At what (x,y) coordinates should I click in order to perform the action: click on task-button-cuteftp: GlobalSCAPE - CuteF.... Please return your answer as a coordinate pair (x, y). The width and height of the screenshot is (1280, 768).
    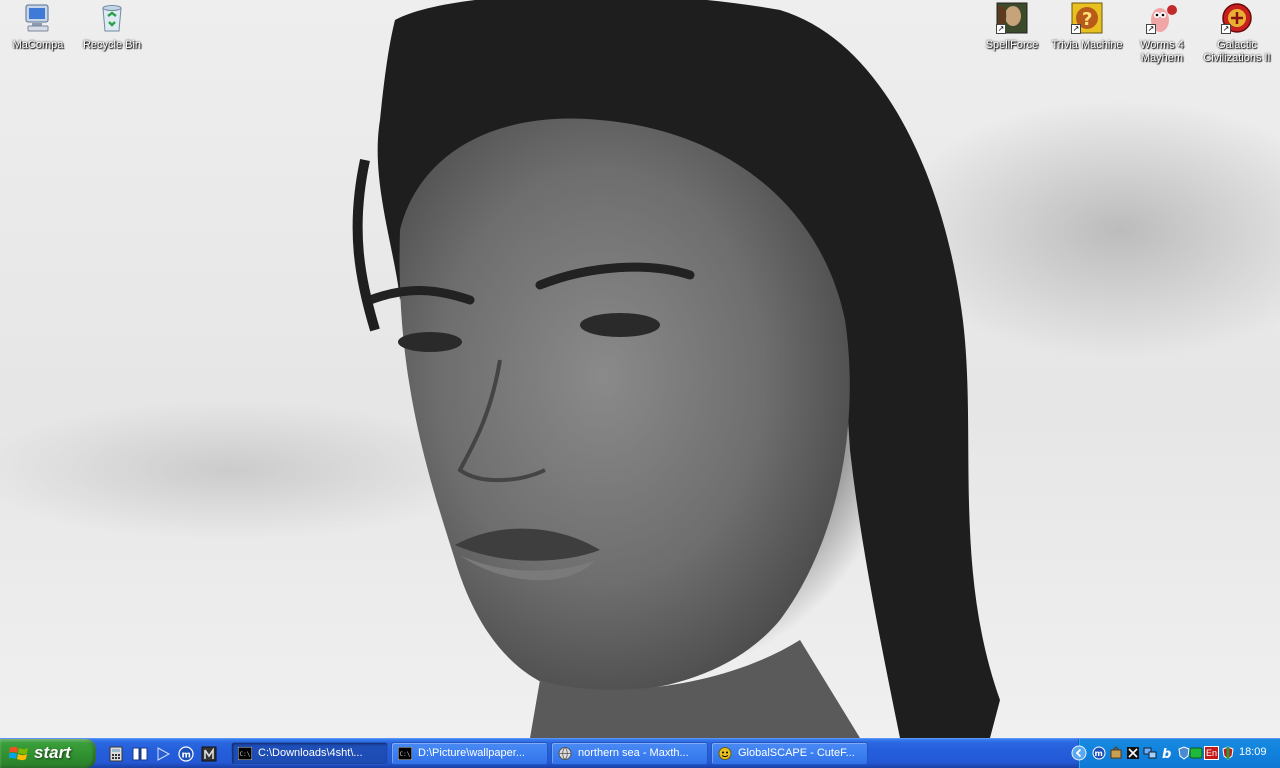
    Looking at the image, I should click on (789, 753).